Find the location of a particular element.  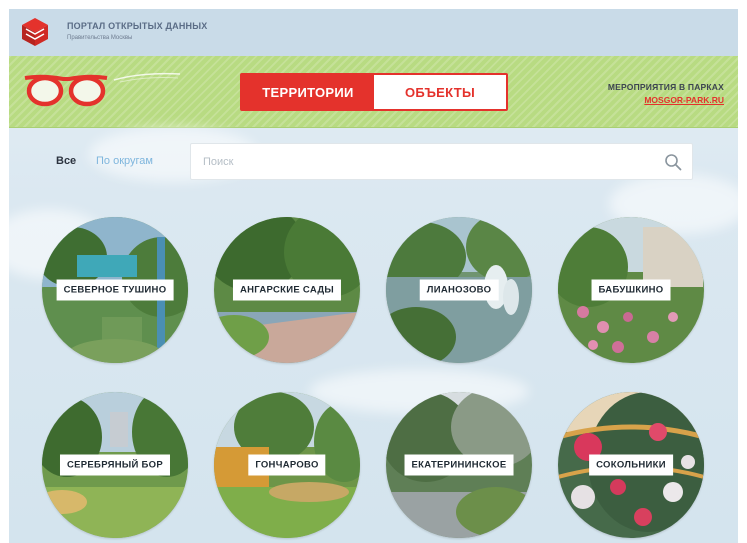

park-label: БАБУШКИНО is located at coordinates (631, 290).